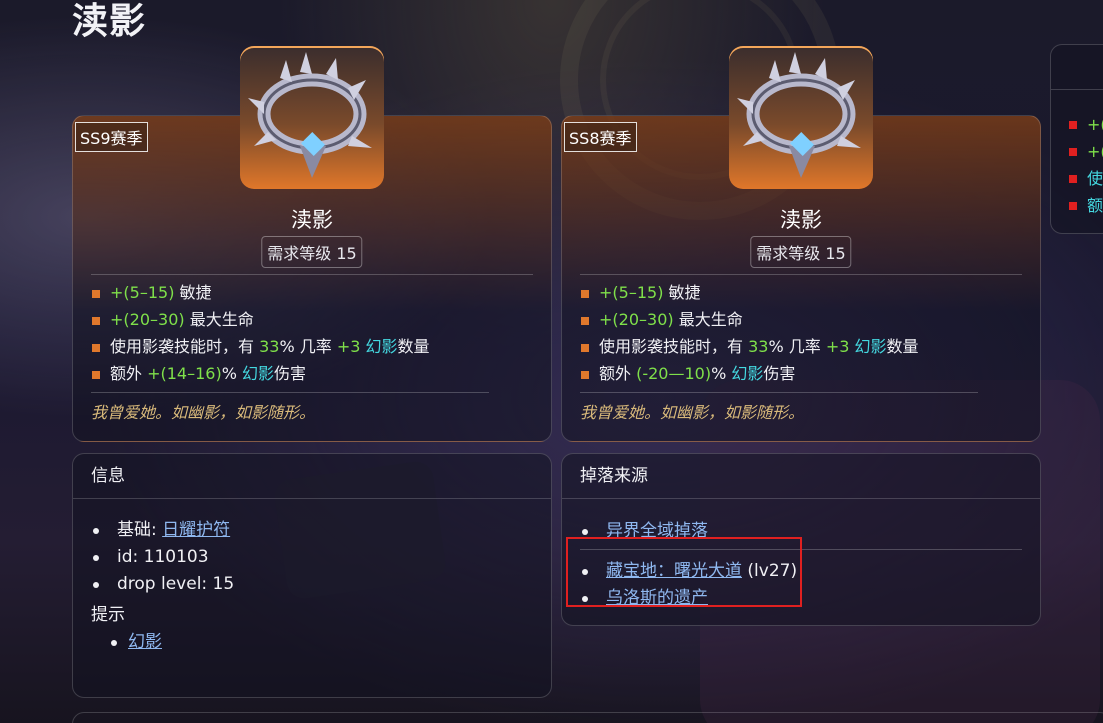  What do you see at coordinates (321, 557) in the screenshot?
I see `item-id: id: 110103` at bounding box center [321, 557].